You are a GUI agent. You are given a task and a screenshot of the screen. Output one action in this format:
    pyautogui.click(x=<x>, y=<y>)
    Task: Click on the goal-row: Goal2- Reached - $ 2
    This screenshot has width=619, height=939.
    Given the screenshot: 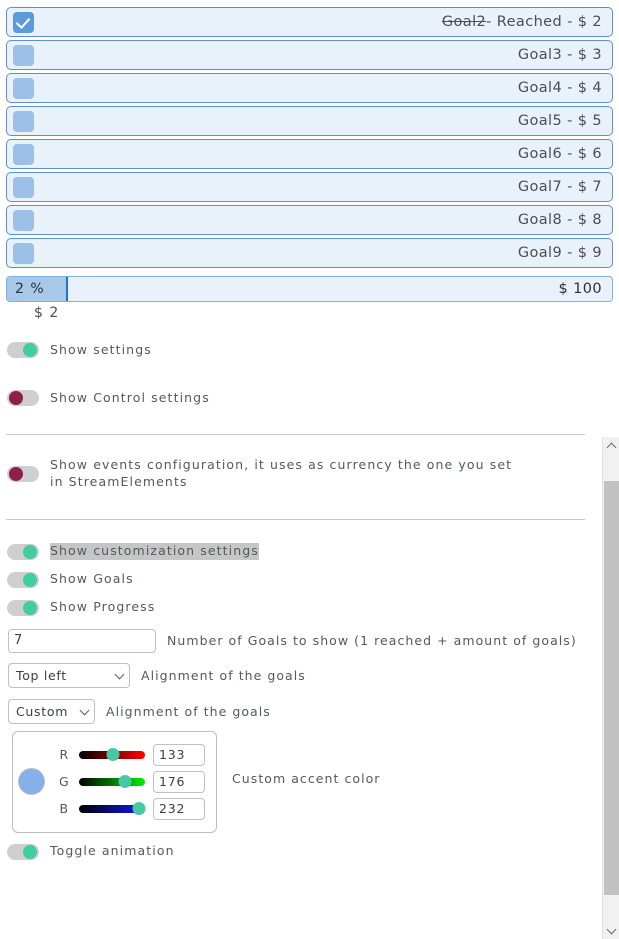 What is the action you would take?
    pyautogui.click(x=309, y=22)
    